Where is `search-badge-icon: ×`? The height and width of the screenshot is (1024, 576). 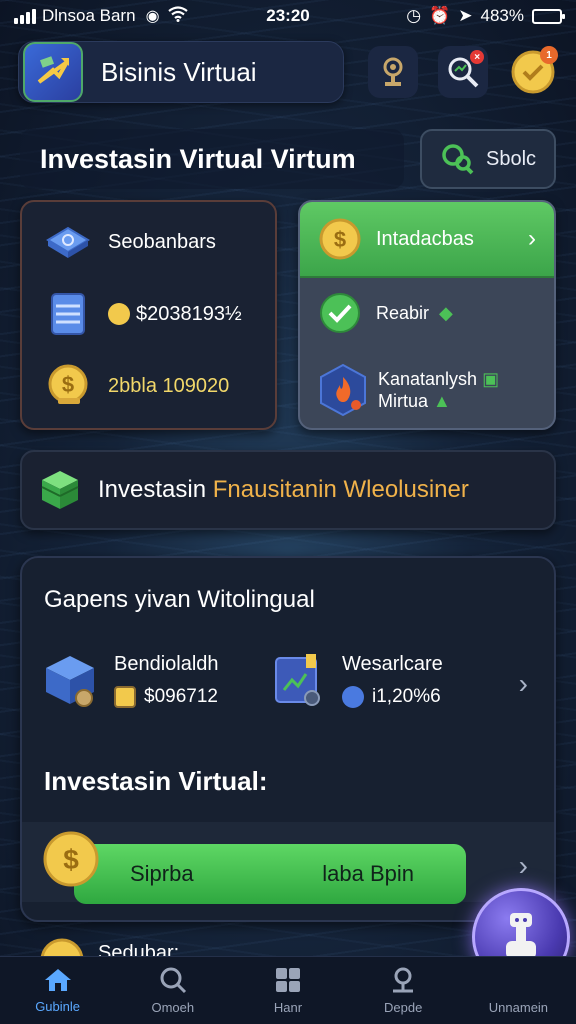
search-badge-icon: × is located at coordinates (477, 57).